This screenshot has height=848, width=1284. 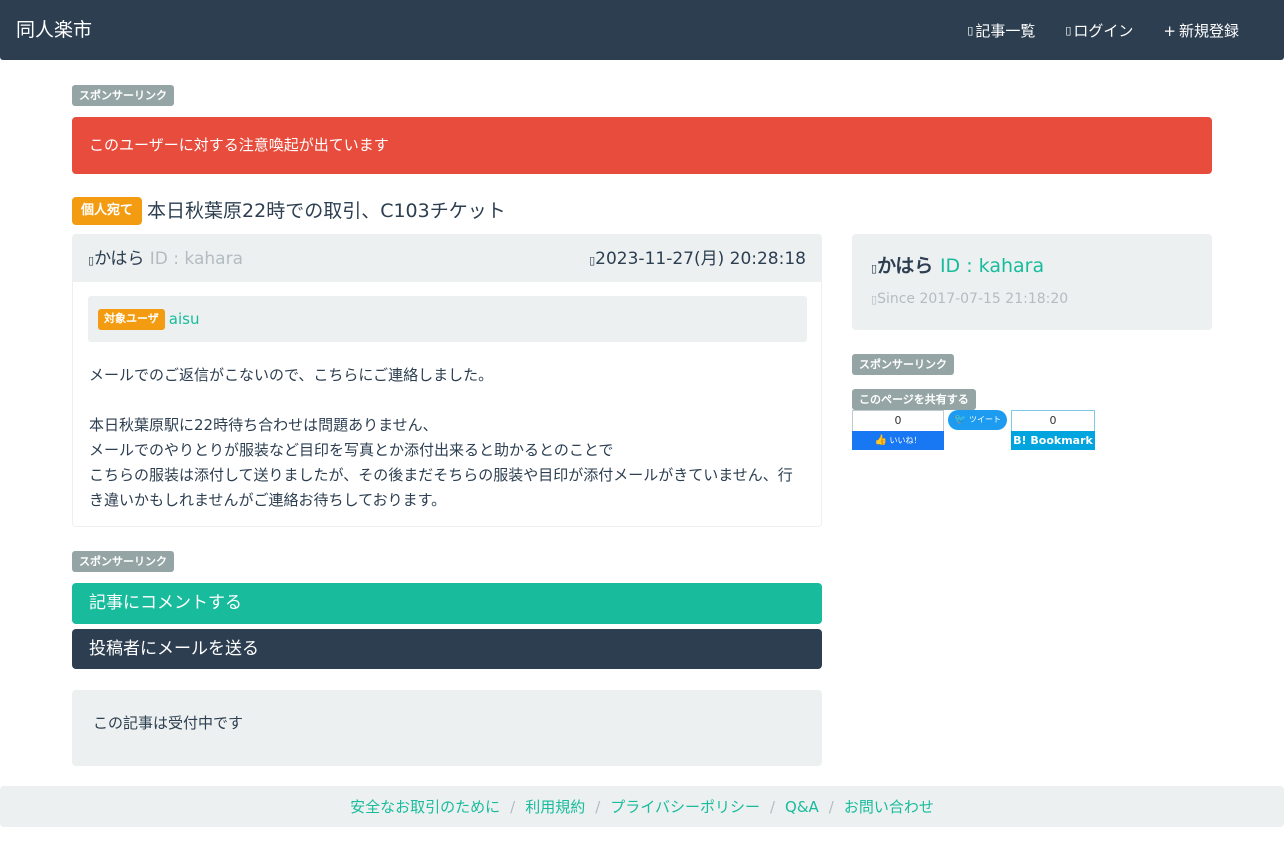 I want to click on hatena-bookmark-button: 0 B! Bookmark, so click(x=1053, y=430).